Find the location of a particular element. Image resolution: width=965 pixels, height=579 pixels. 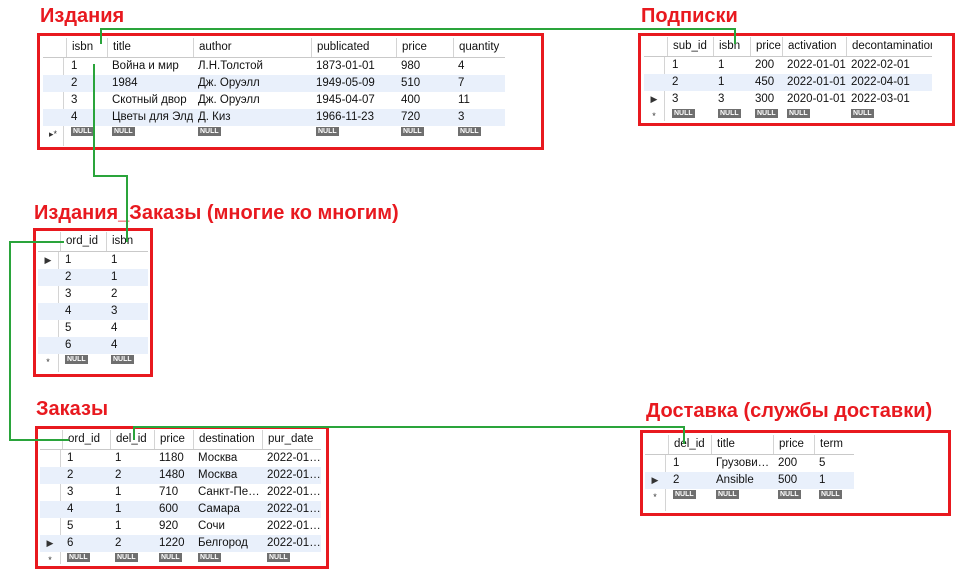

link-publications-publications-orders is located at coordinates (110, 153).